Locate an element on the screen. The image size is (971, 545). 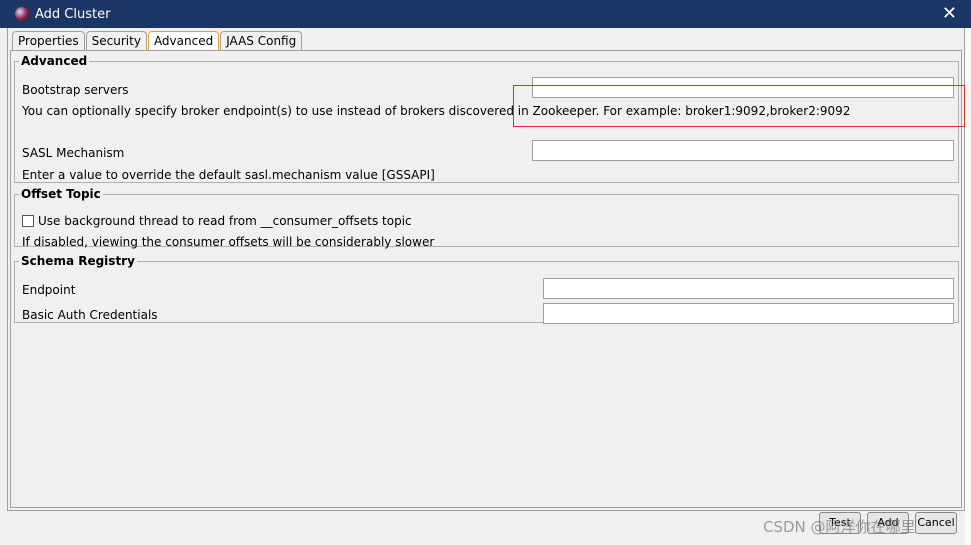
watermark: CSDN @阿洋你在哪里 is located at coordinates (839, 527).